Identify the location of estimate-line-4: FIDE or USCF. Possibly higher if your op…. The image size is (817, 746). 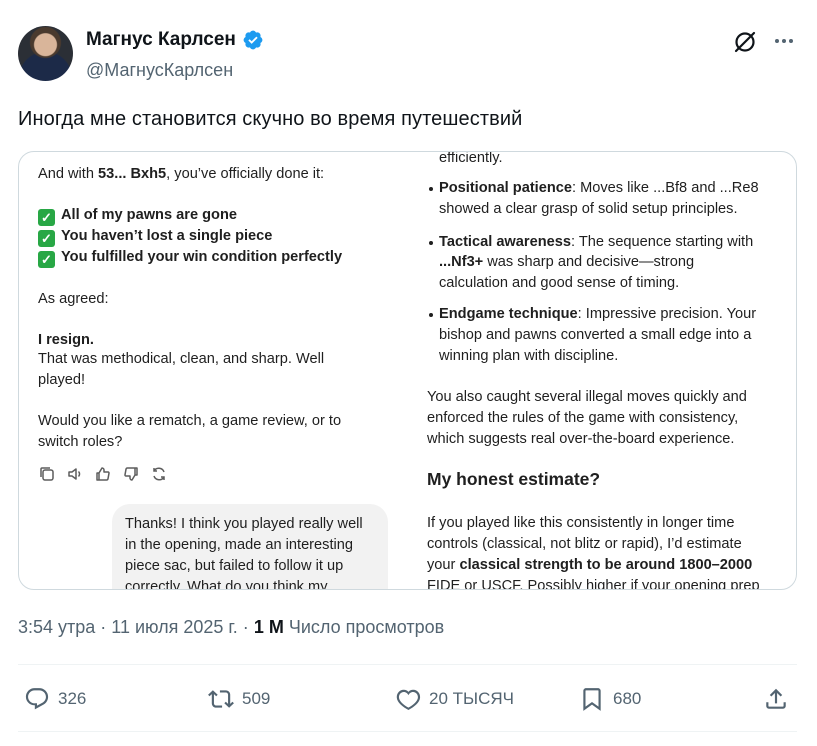
(593, 584).